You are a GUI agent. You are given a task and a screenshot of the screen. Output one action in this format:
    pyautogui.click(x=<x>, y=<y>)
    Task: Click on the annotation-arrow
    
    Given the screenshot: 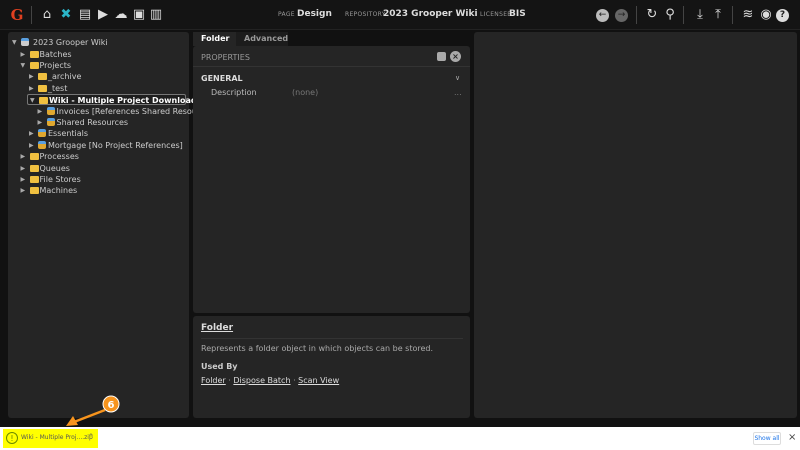 What is the action you would take?
    pyautogui.click(x=89, y=416)
    